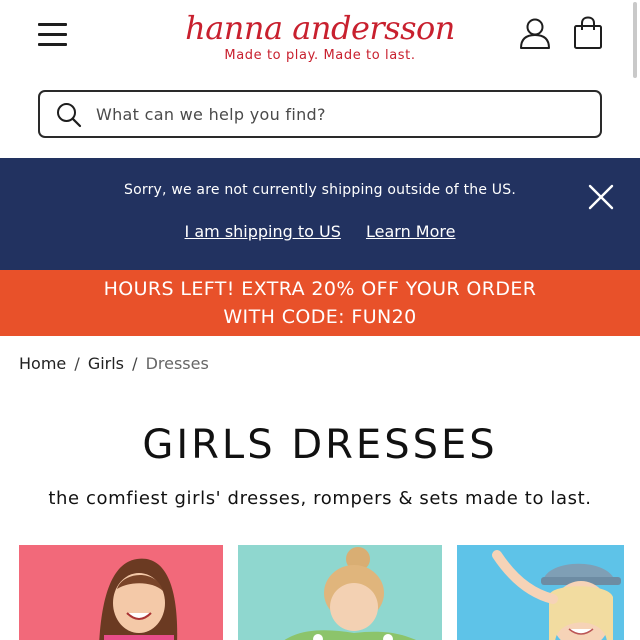 Image resolution: width=640 pixels, height=640 pixels. Describe the element at coordinates (177, 363) in the screenshot. I see `breadcrumb-current: Dresses` at that location.